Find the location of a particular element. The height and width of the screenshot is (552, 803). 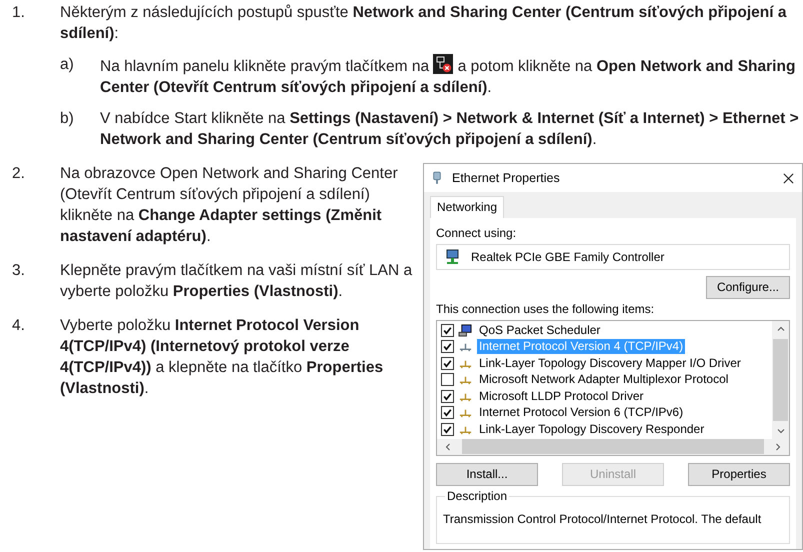

step-text: Některým z následujících postupů spusťte Network and Sharing Center (Centrum síťových připojení a sdílení): is located at coordinates (424, 23).